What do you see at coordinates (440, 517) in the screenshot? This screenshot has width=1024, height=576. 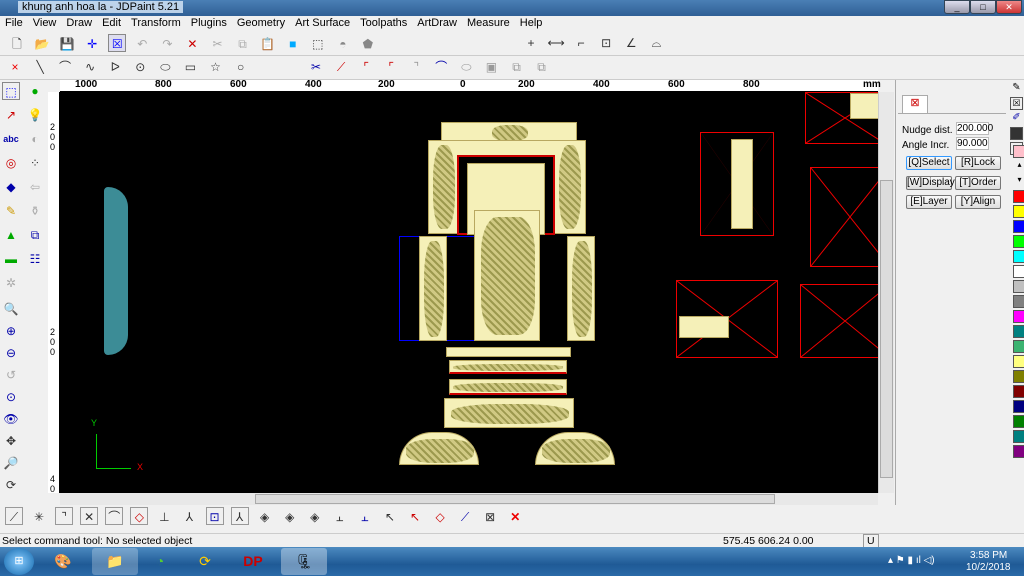 I see `node-add-icon: ◇` at bounding box center [440, 517].